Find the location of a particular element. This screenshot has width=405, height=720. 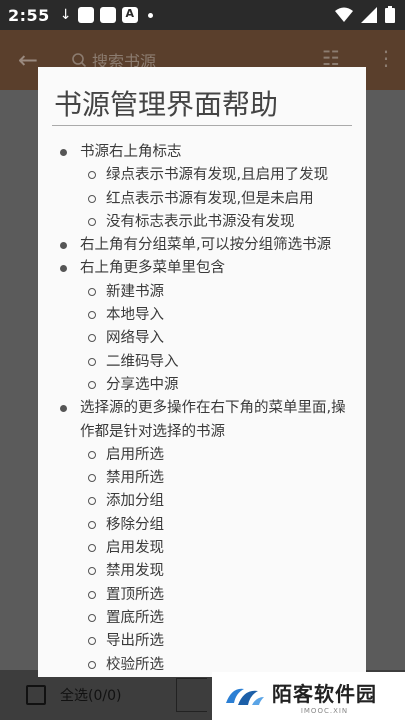

more-notifications-dot-icon is located at coordinates (150, 15).